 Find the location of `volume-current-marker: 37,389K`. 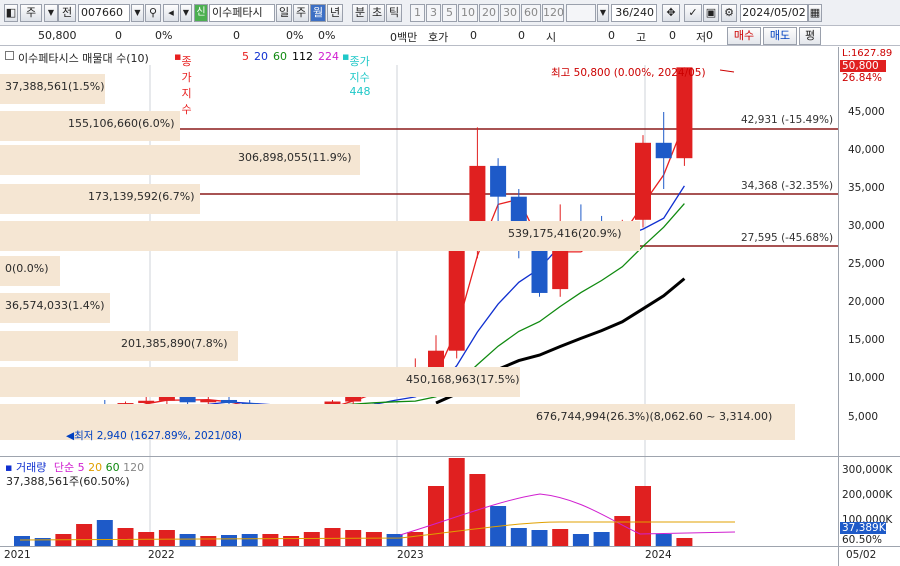

volume-current-marker: 37,389K is located at coordinates (863, 528).